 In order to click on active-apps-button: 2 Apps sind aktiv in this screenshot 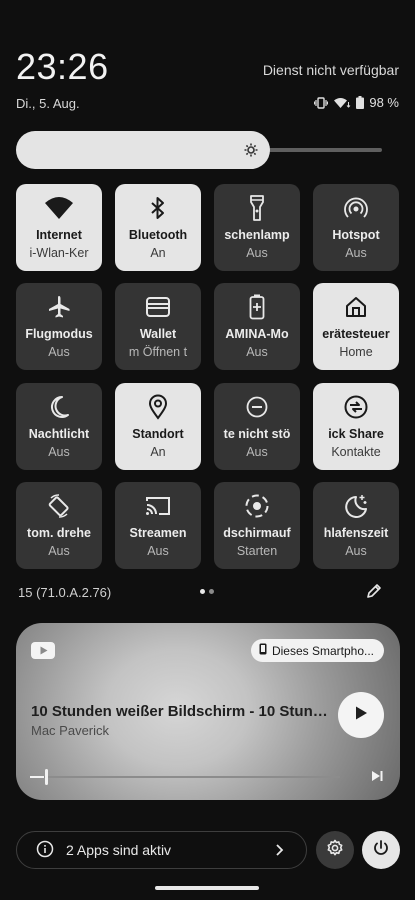, I will do `click(161, 850)`.